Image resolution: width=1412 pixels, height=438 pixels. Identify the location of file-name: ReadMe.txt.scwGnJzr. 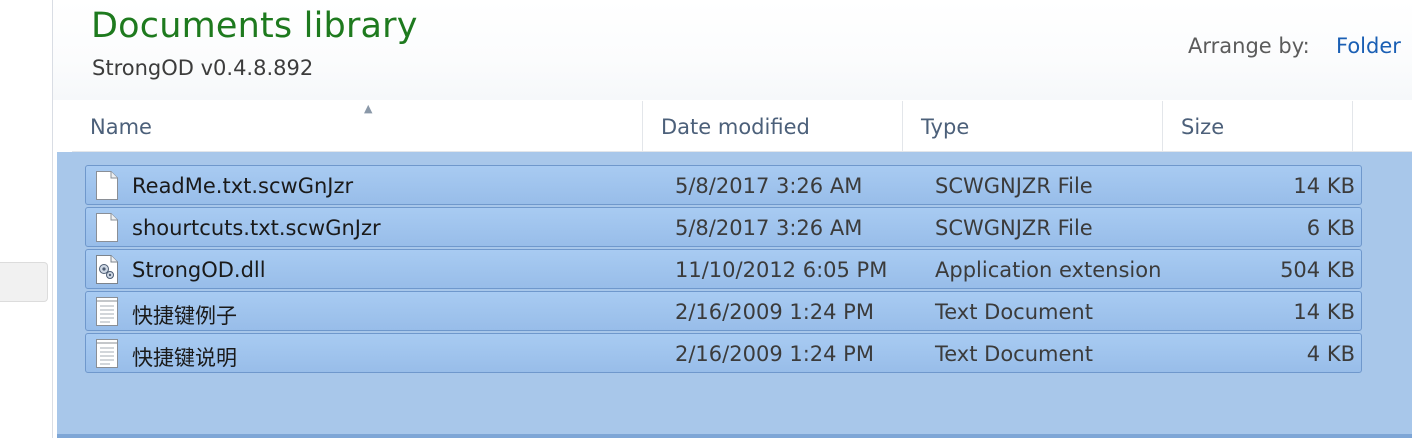
(243, 186).